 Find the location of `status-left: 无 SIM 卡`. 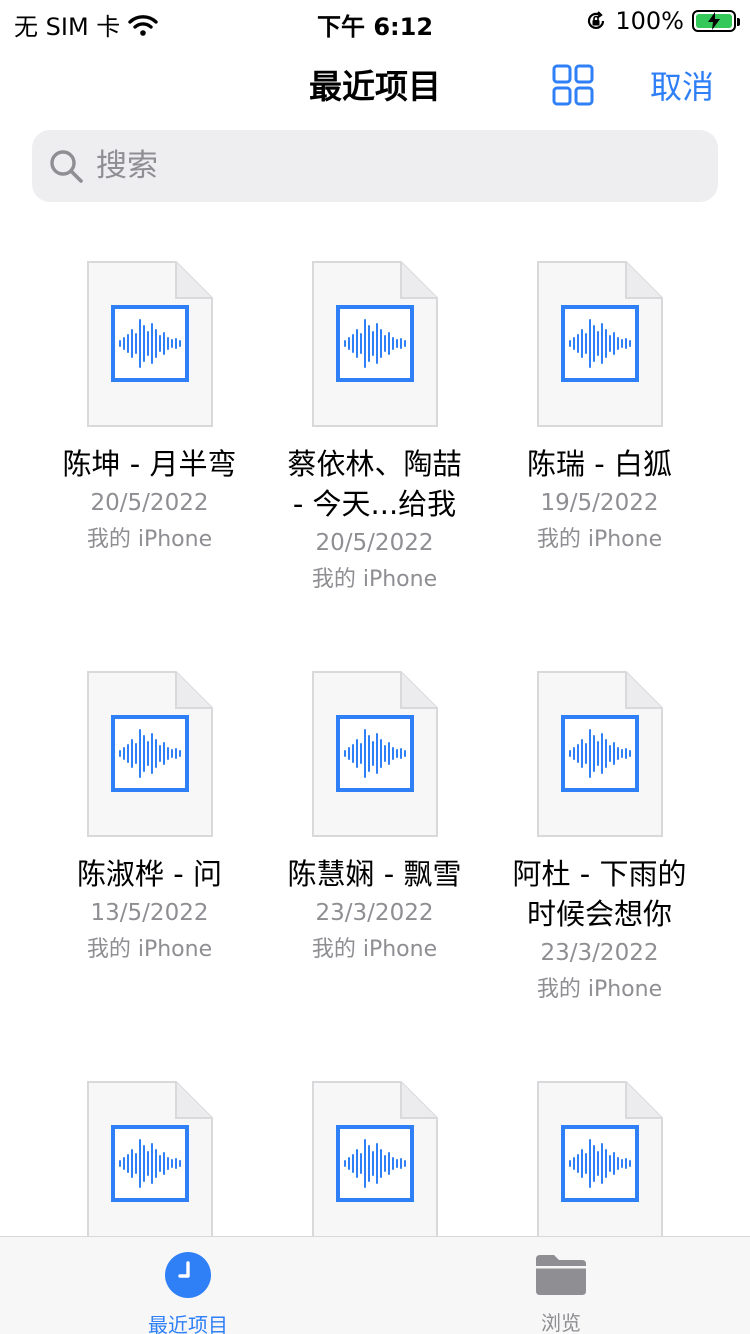

status-left: 无 SIM 卡 is located at coordinates (86, 24).